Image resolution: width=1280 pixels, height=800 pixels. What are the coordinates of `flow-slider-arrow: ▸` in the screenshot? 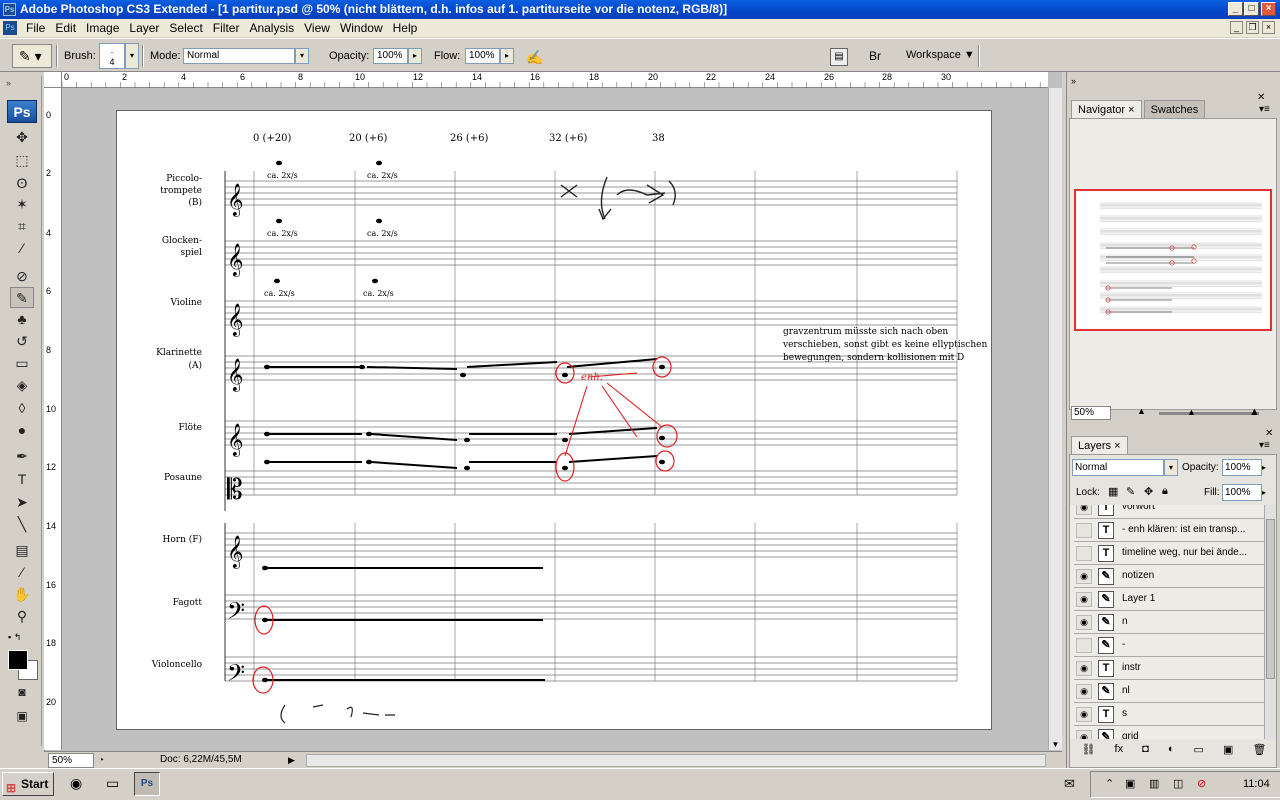 It's located at (507, 56).